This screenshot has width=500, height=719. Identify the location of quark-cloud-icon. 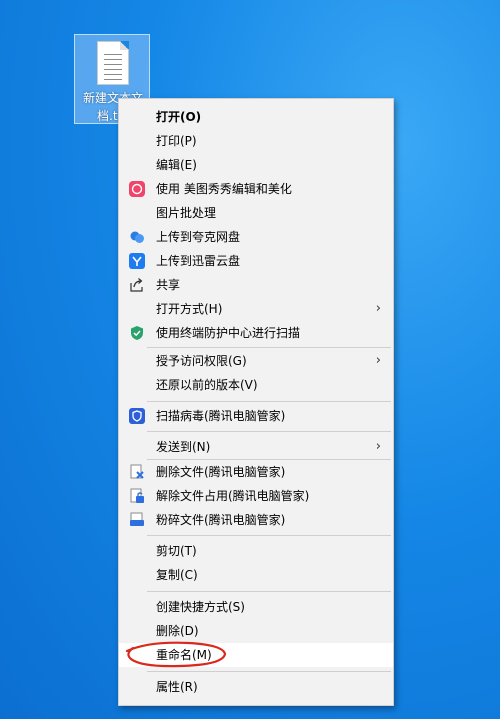
(137, 237).